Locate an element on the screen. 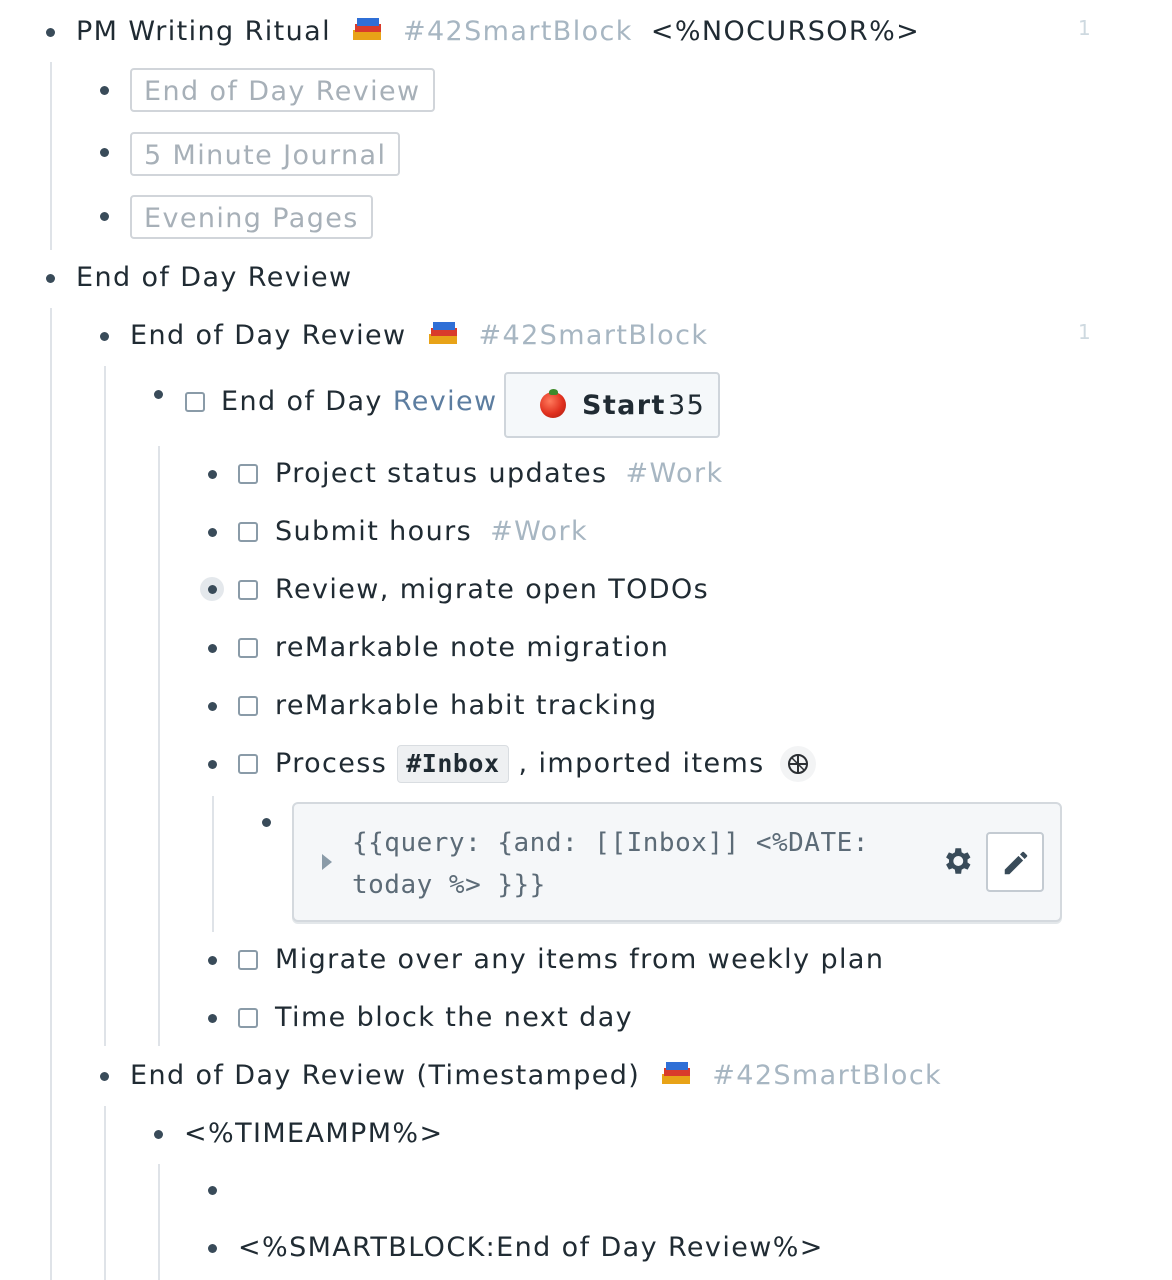 Image resolution: width=1172 pixels, height=1280 pixels. block-end-of-day-review: End of Day Review is located at coordinates (214, 278).